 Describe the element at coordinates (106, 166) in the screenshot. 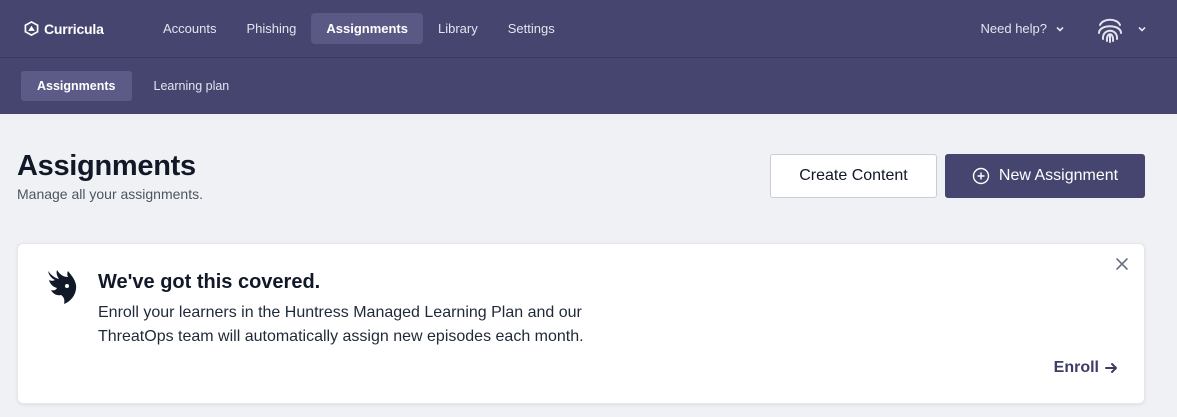

I see `page-title: Assignments` at that location.